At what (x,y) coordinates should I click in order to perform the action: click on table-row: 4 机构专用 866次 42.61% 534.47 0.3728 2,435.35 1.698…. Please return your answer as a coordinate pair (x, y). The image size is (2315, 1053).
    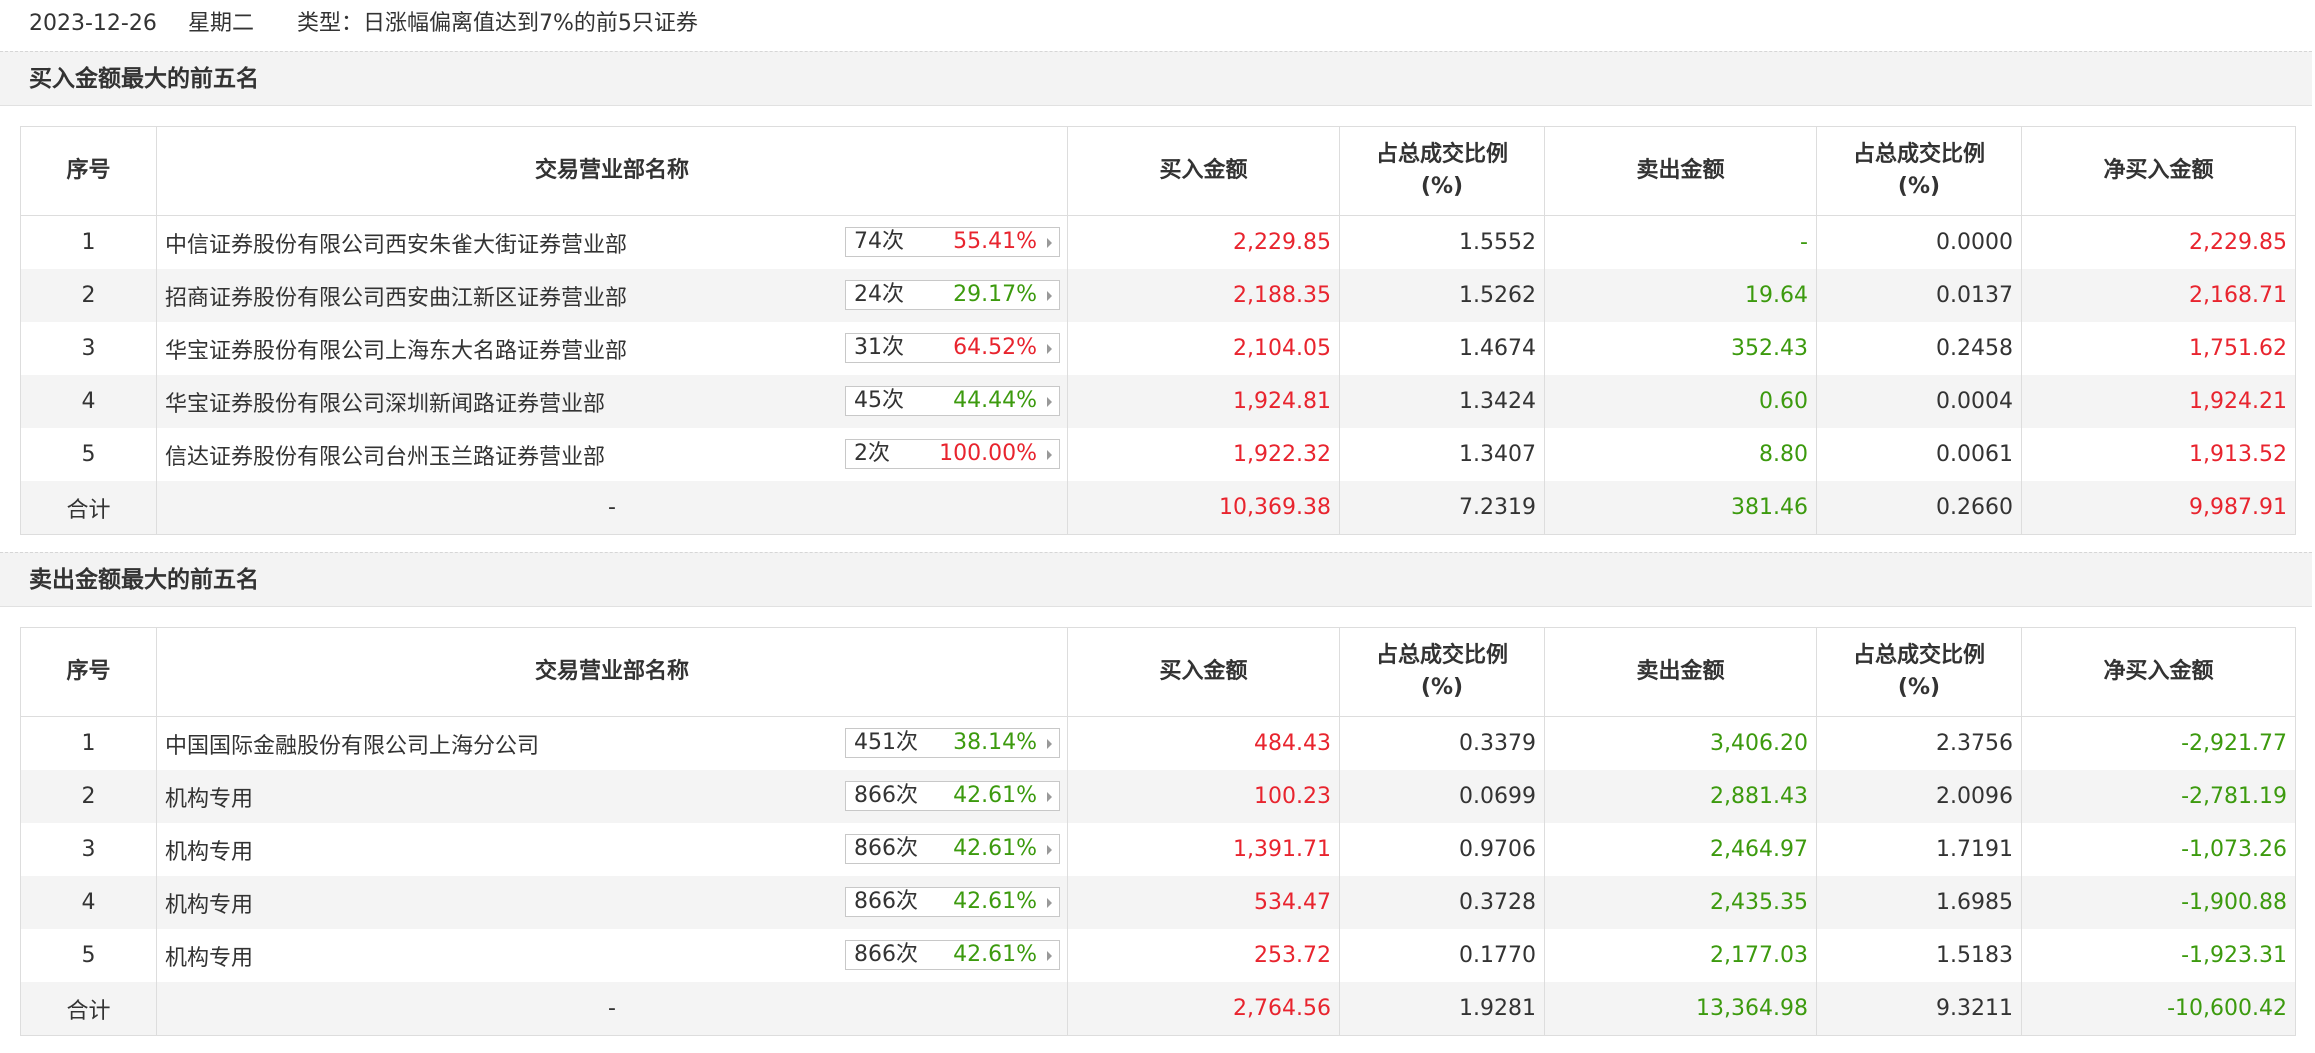
    Looking at the image, I should click on (1158, 902).